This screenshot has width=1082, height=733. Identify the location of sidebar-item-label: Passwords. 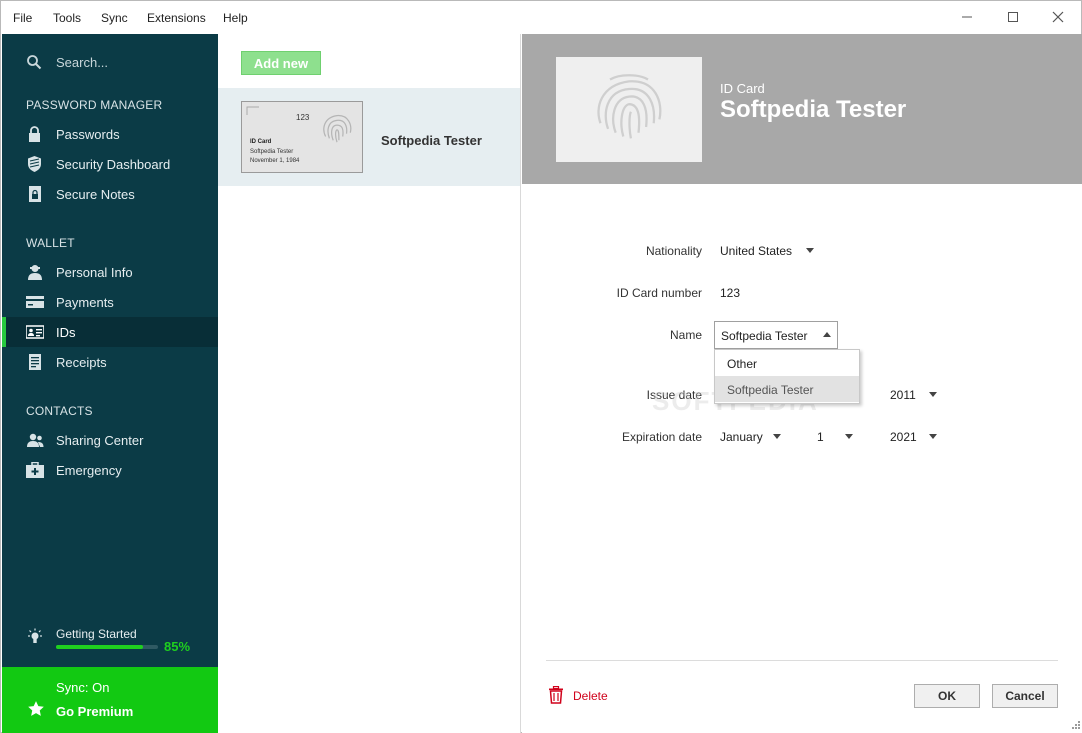
(88, 134).